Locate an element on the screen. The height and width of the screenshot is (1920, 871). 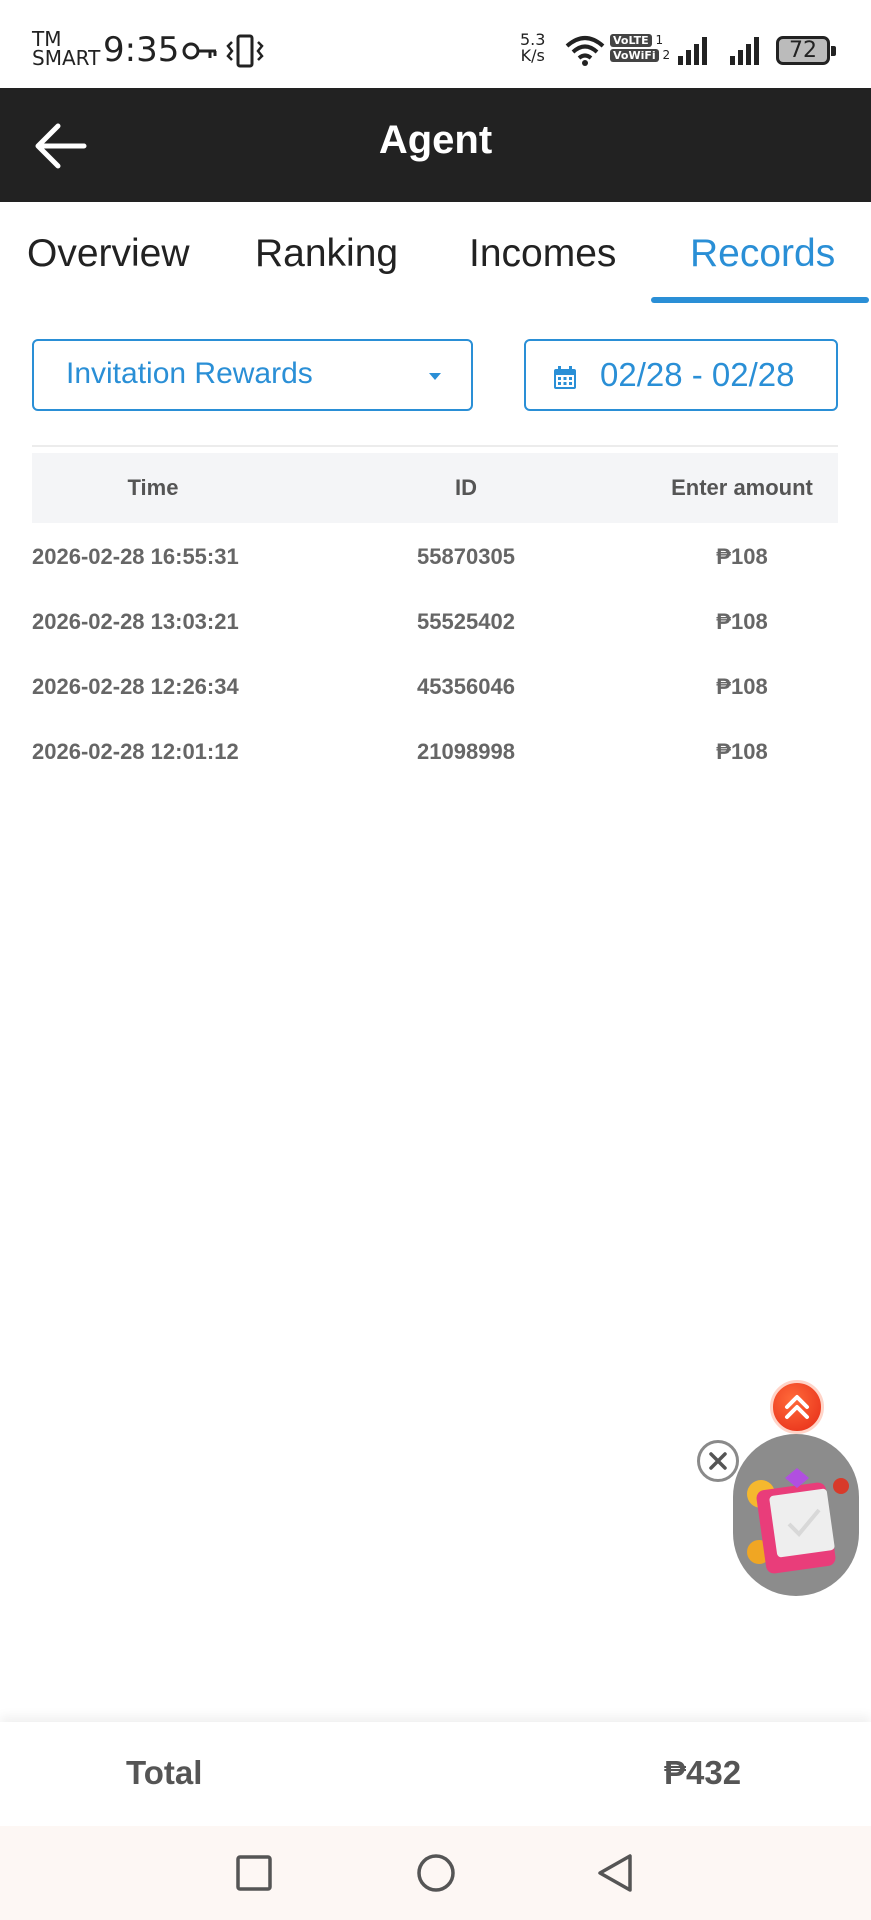
back-nav-button is located at coordinates (616, 1873).